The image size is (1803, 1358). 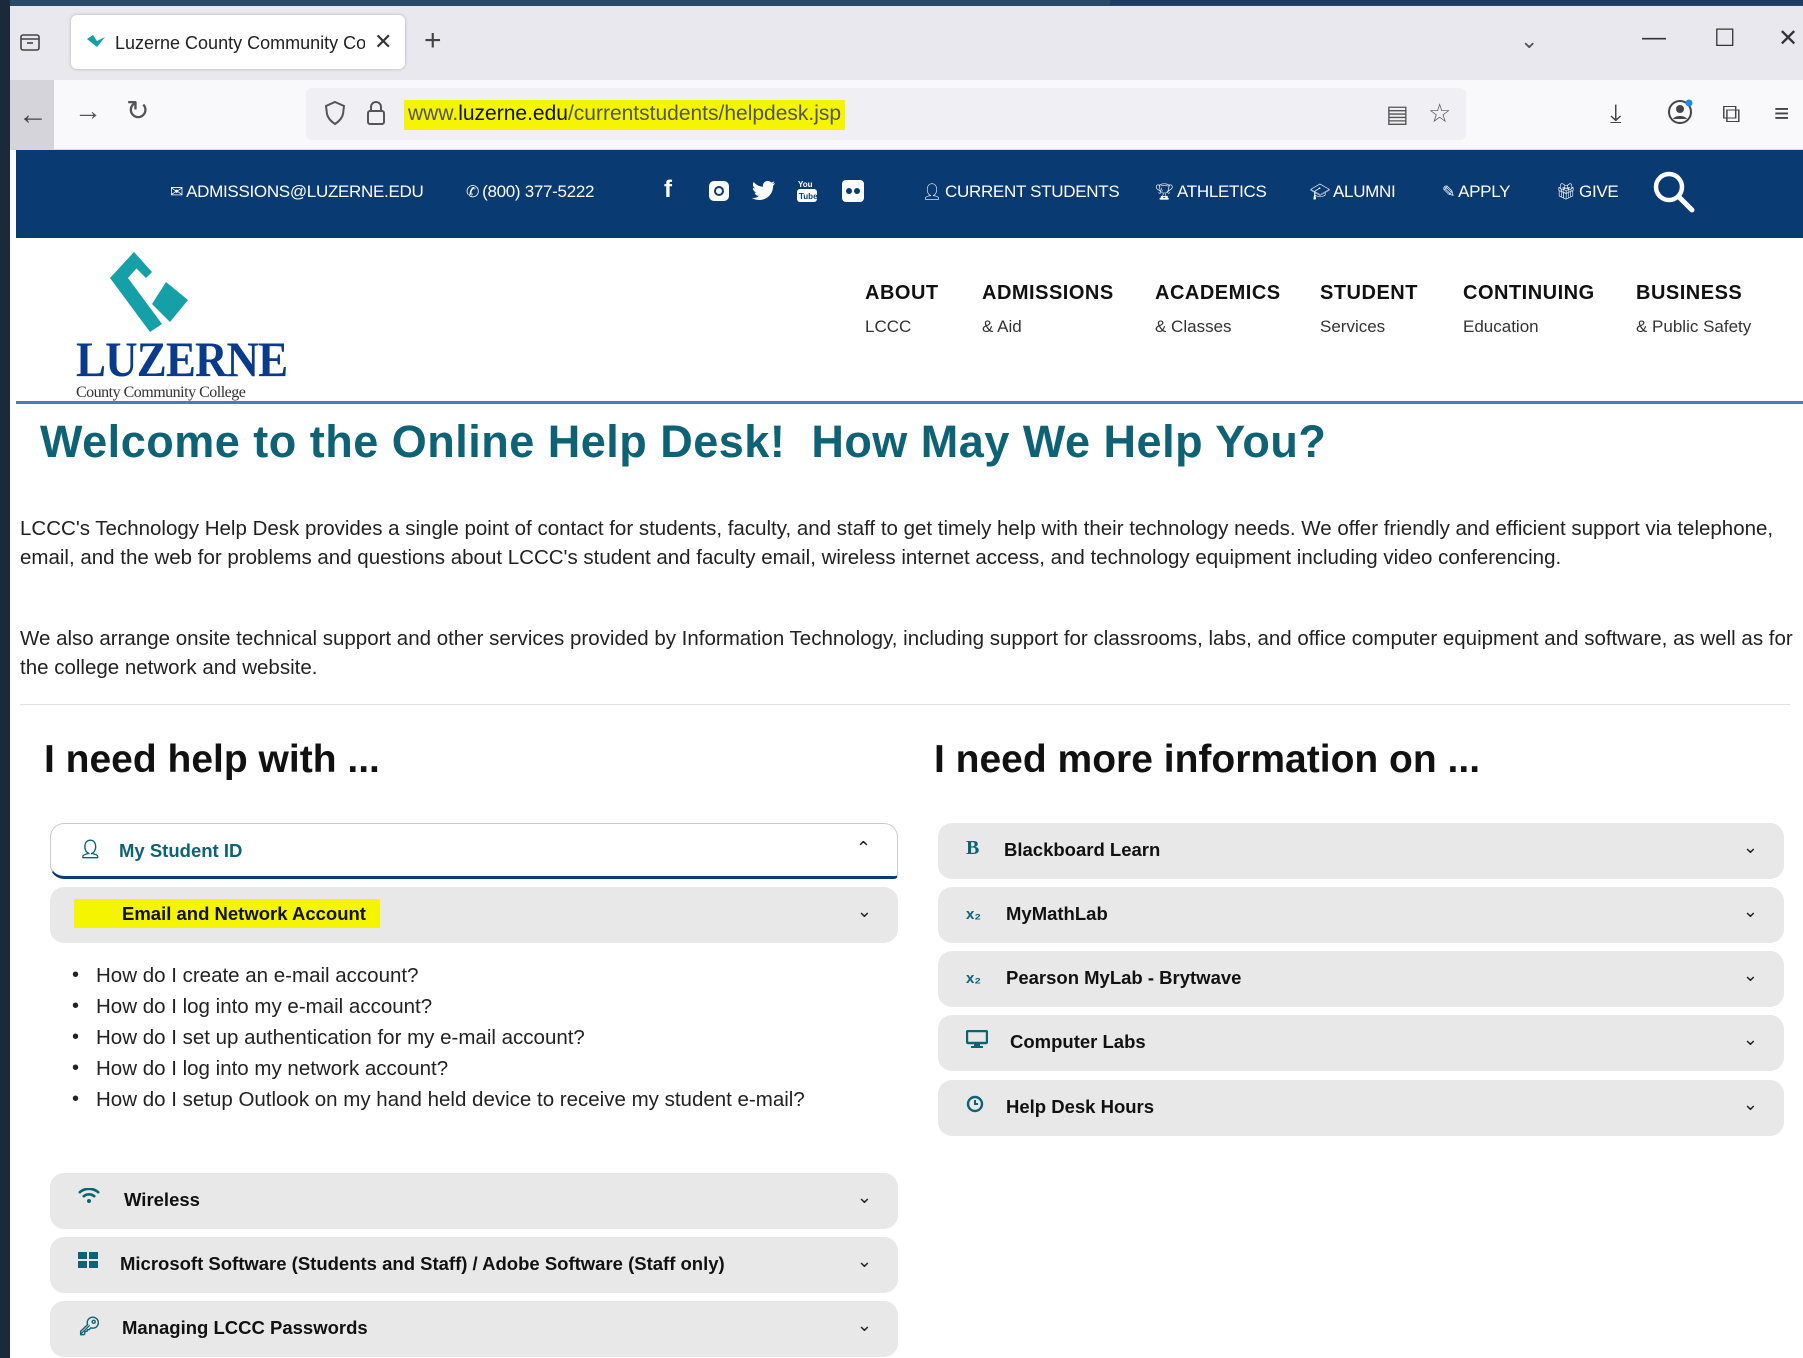 What do you see at coordinates (474, 851) in the screenshot?
I see `accordion-my-student-id: 👤︎ My Student ID ⌃` at bounding box center [474, 851].